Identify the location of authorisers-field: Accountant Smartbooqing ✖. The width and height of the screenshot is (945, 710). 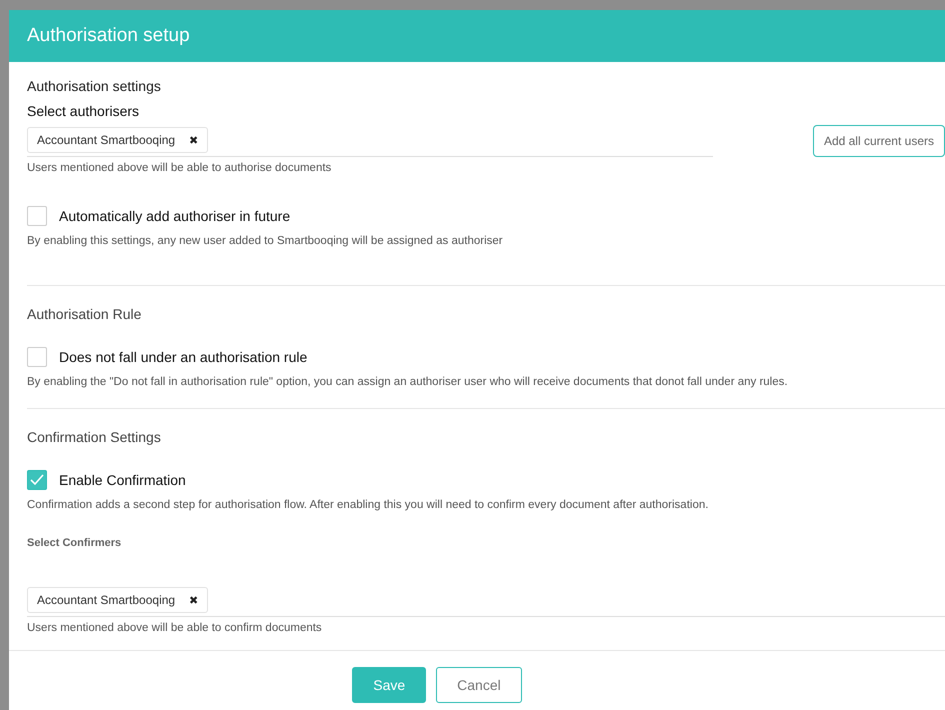
(370, 142).